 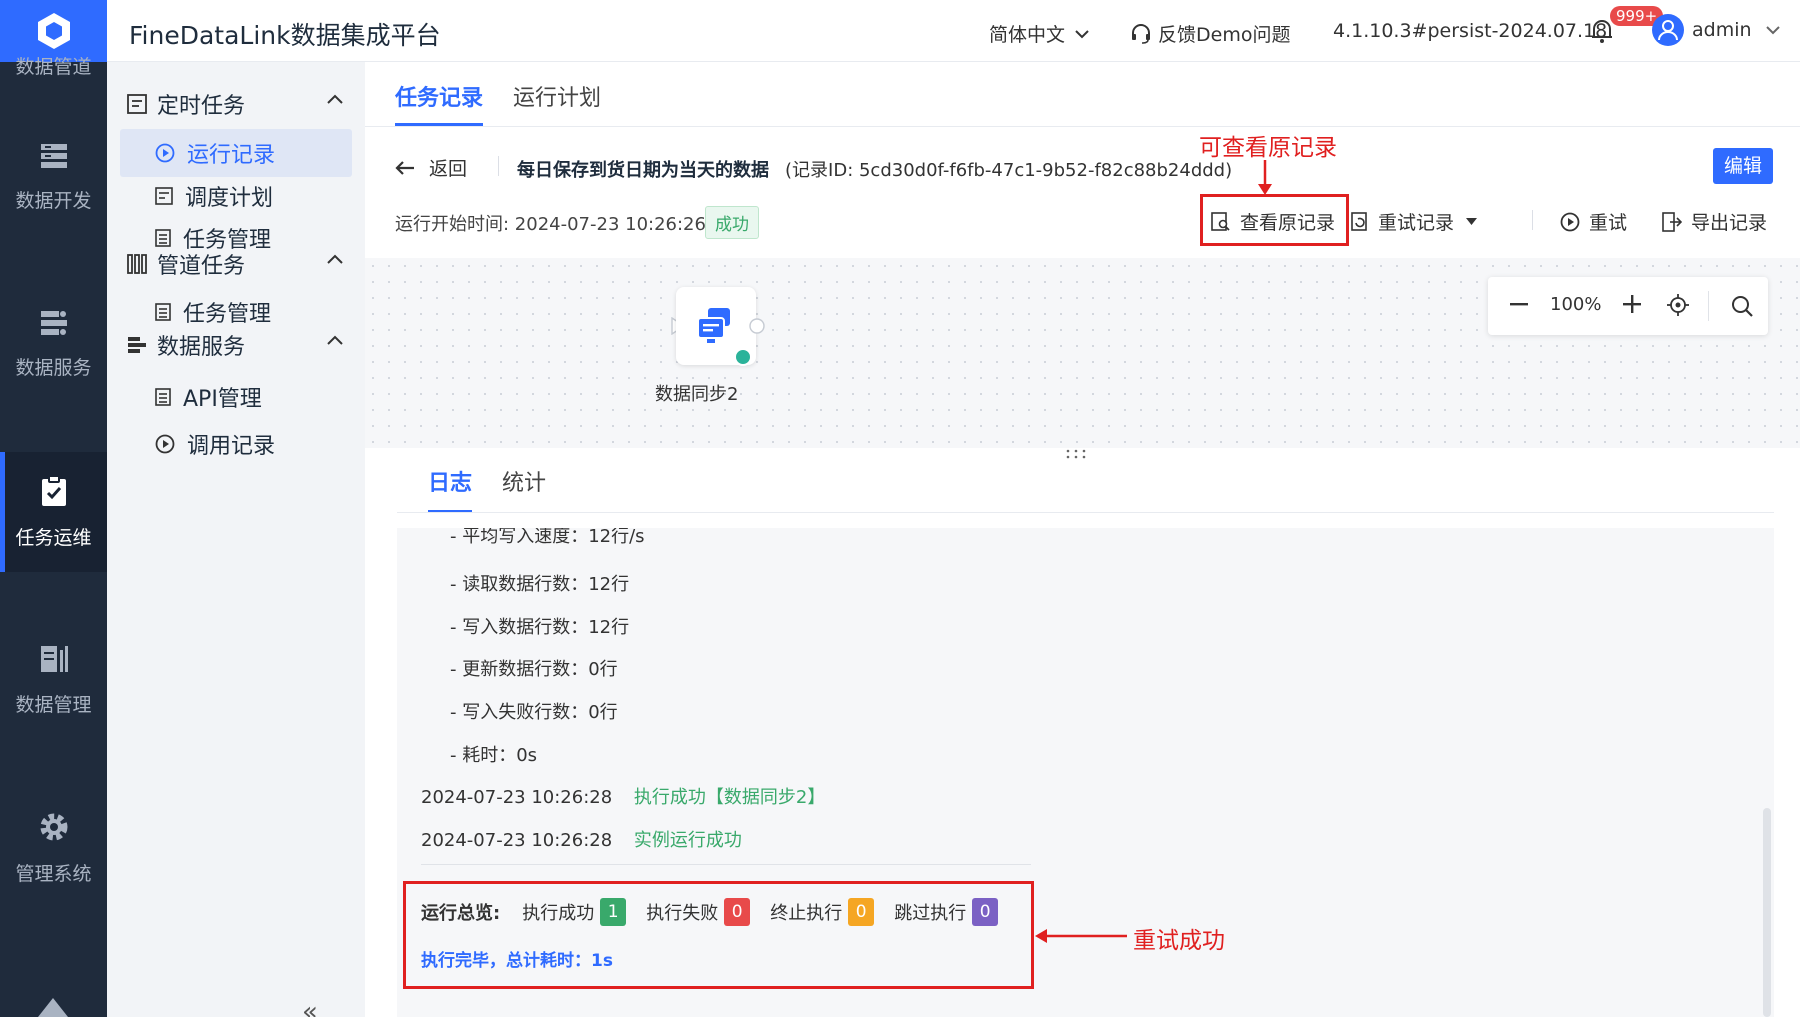 I want to click on log-line: - 耗时：0s, so click(x=494, y=755).